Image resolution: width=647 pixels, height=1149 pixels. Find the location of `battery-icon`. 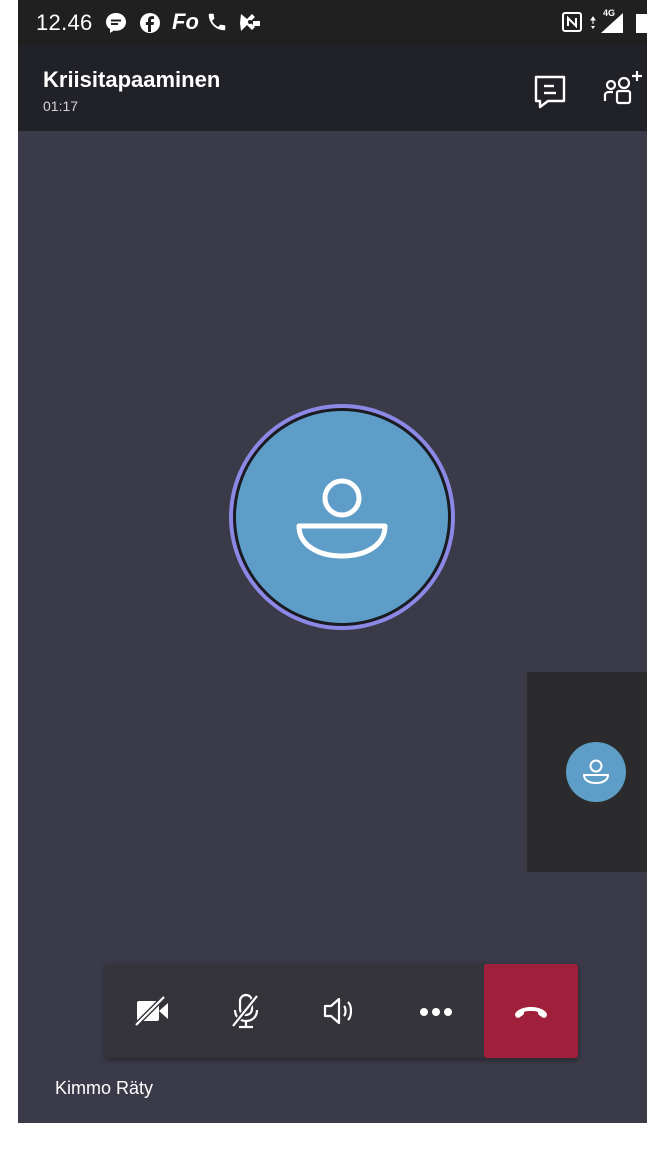

battery-icon is located at coordinates (641, 25).